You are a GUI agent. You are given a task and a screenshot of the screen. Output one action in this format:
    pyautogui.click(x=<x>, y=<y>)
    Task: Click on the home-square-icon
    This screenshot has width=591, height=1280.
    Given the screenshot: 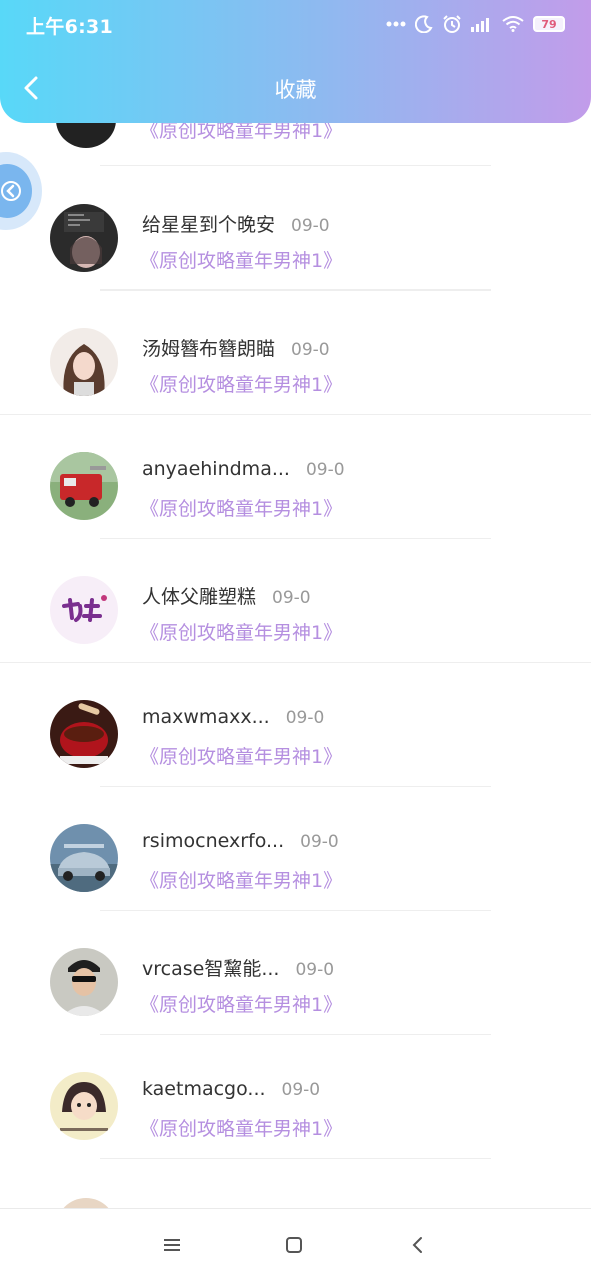 What is the action you would take?
    pyautogui.click(x=294, y=1245)
    